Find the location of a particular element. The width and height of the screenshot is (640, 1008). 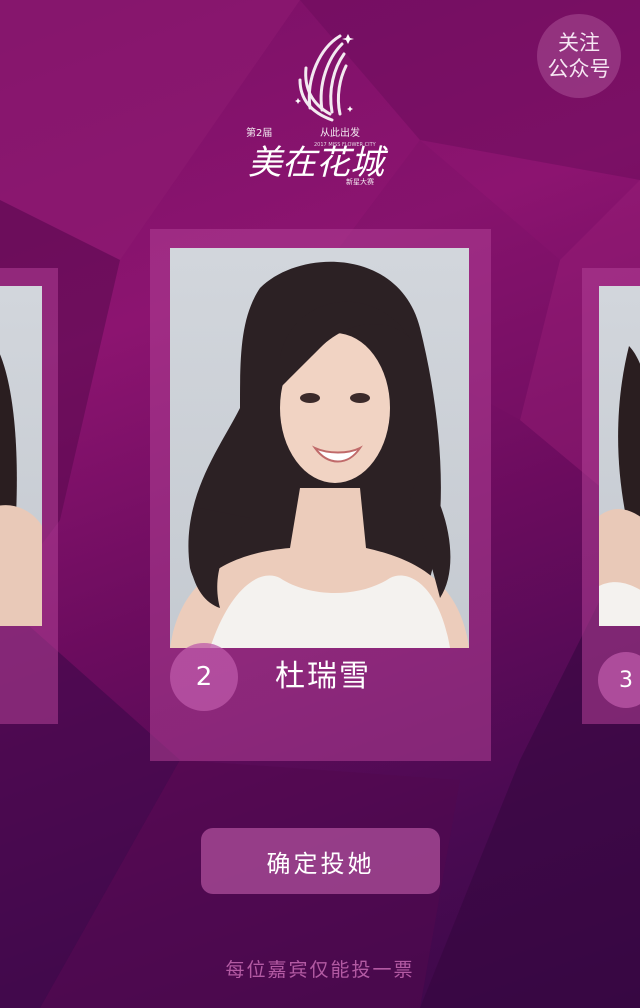

event-logo: 第2届 从此出发 美在花城 2017 MISS FLOWER CITY 新星大赛 is located at coordinates (325, 108).